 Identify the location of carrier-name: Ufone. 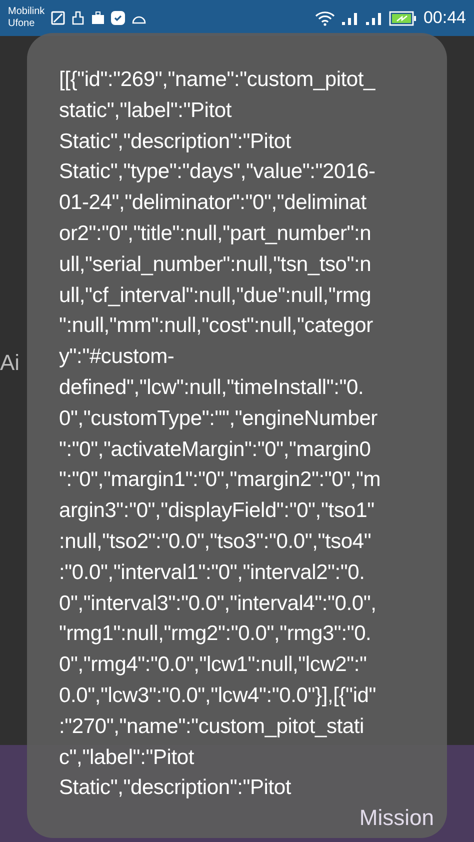
(22, 24).